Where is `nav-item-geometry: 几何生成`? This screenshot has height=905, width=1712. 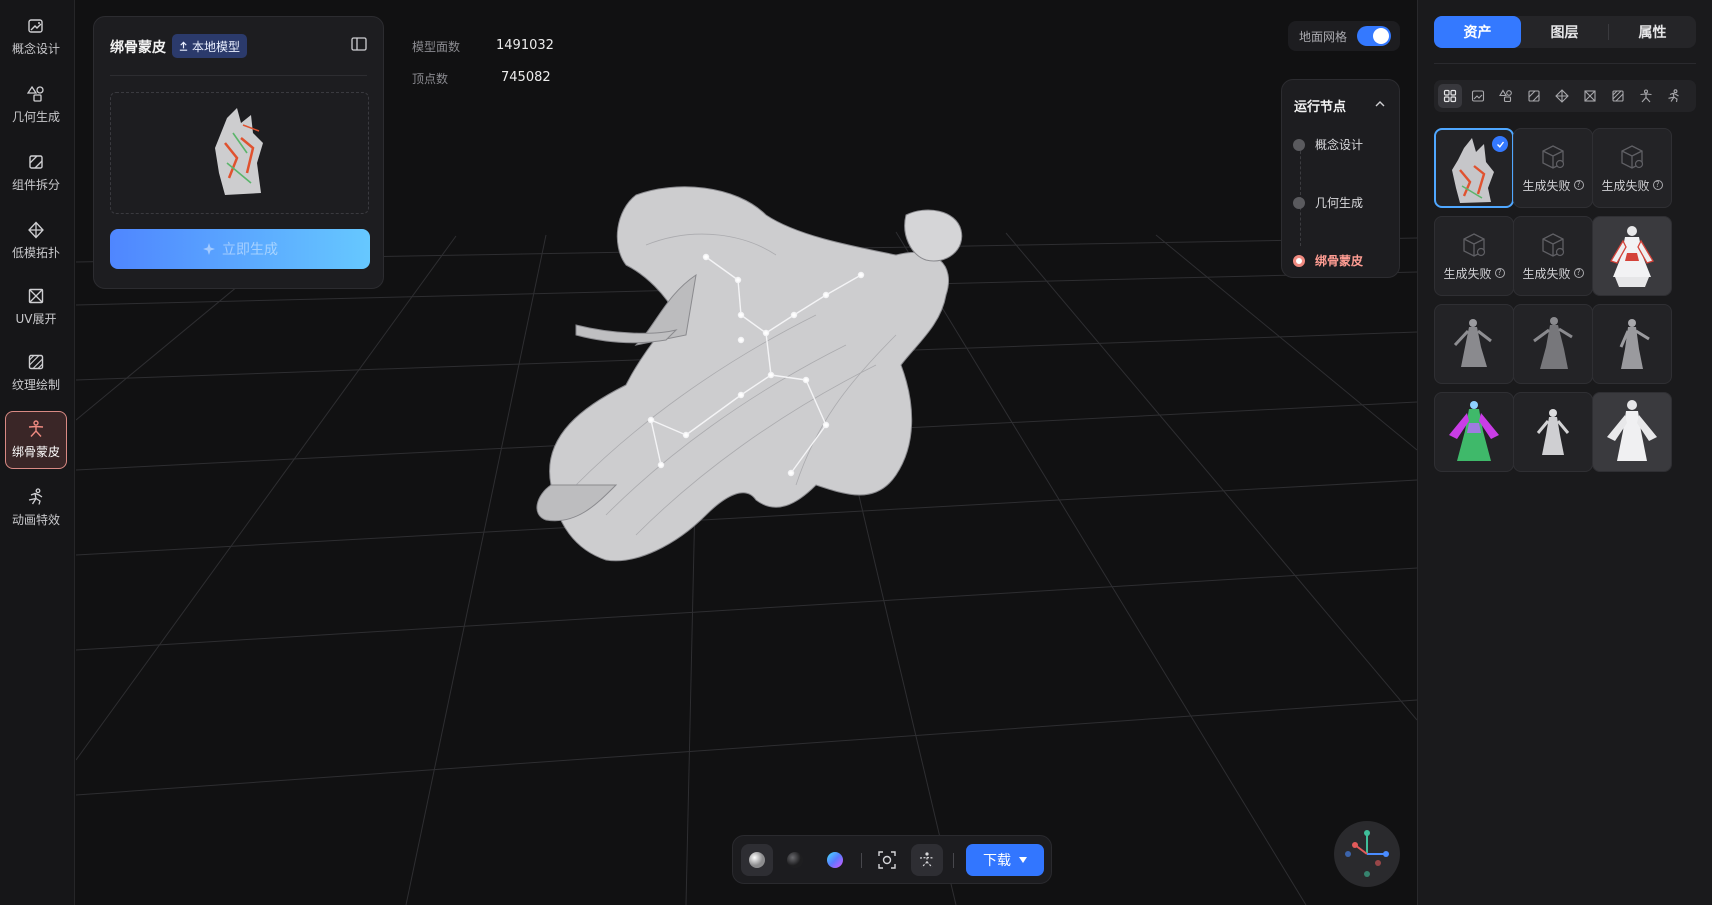 nav-item-geometry: 几何生成 is located at coordinates (36, 105).